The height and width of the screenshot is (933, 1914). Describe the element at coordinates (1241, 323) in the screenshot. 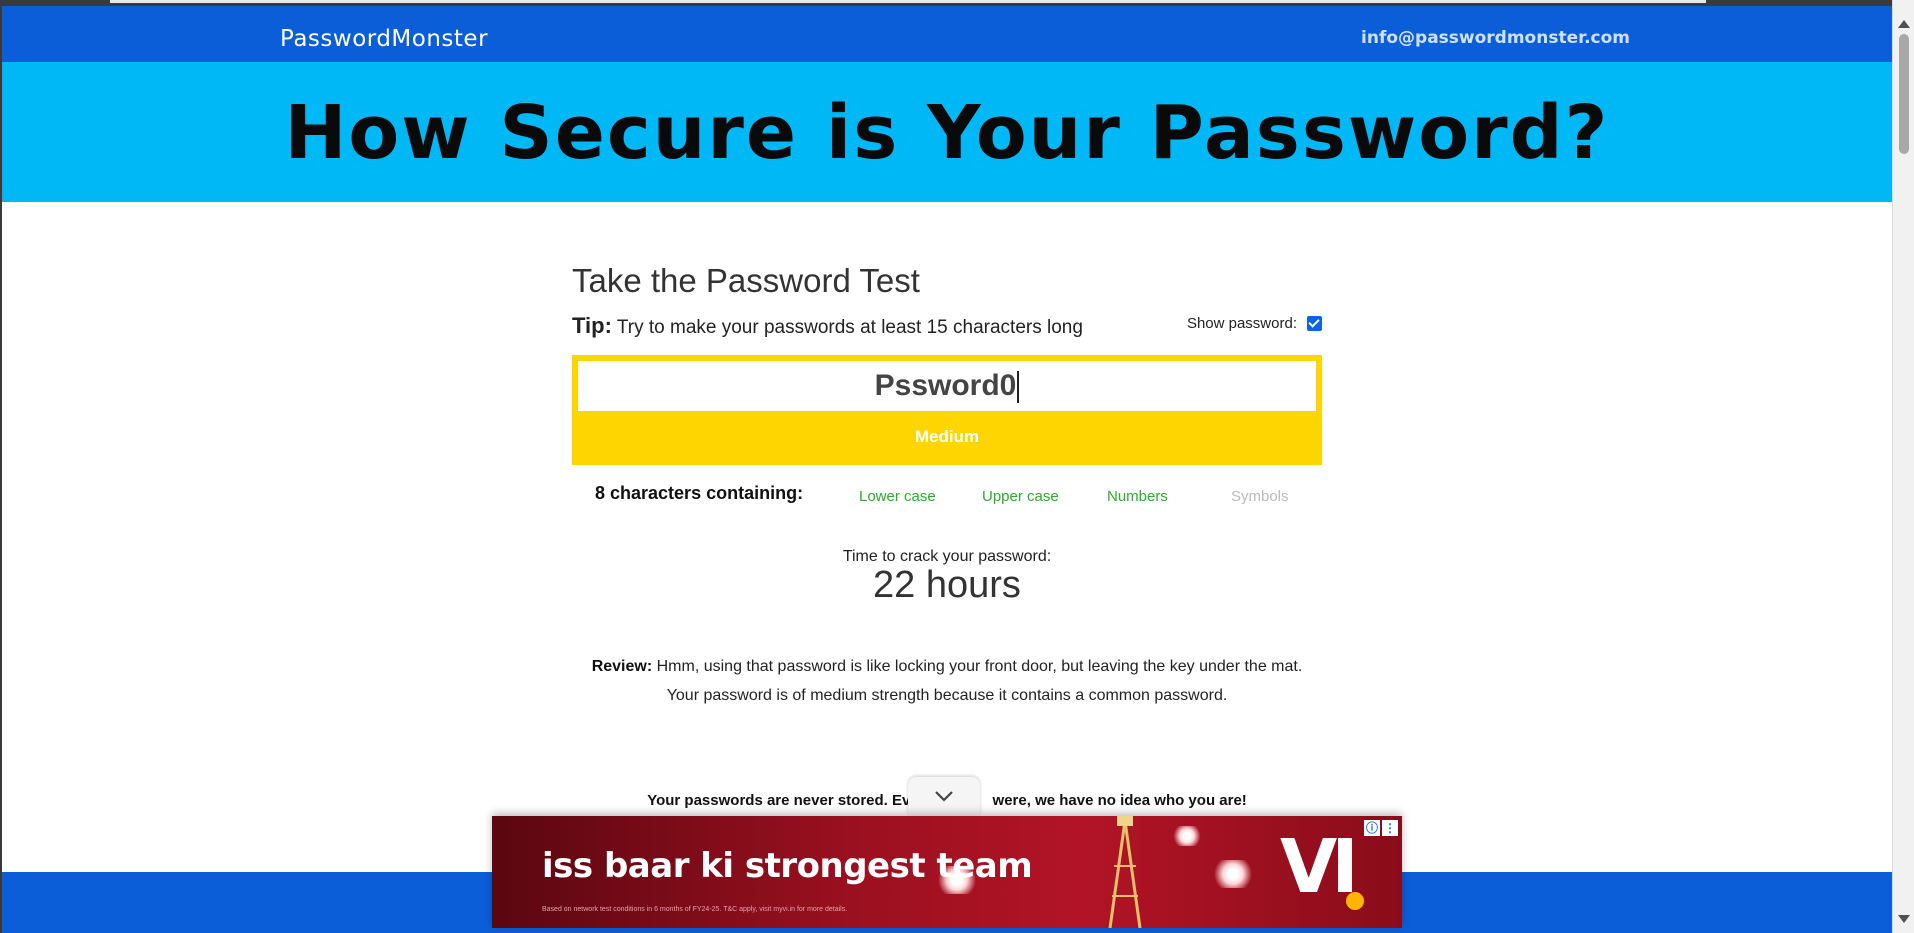

I see `show-password-label: Show password:` at that location.